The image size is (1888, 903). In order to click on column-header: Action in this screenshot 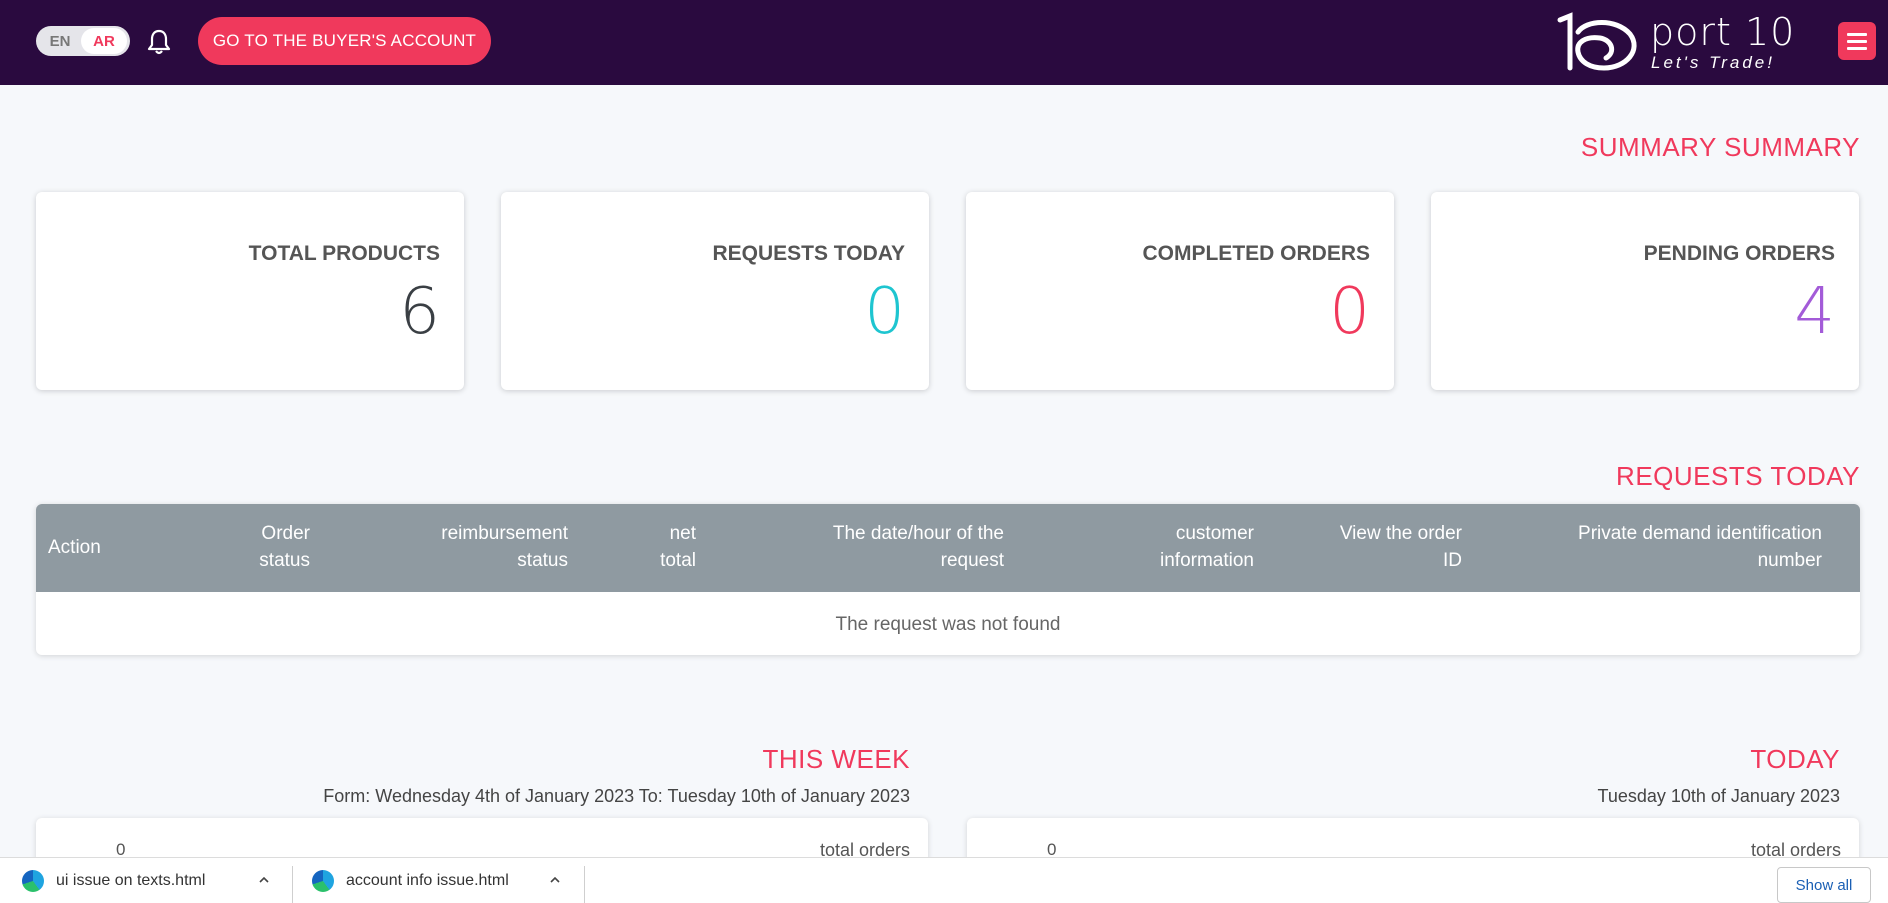, I will do `click(74, 547)`.